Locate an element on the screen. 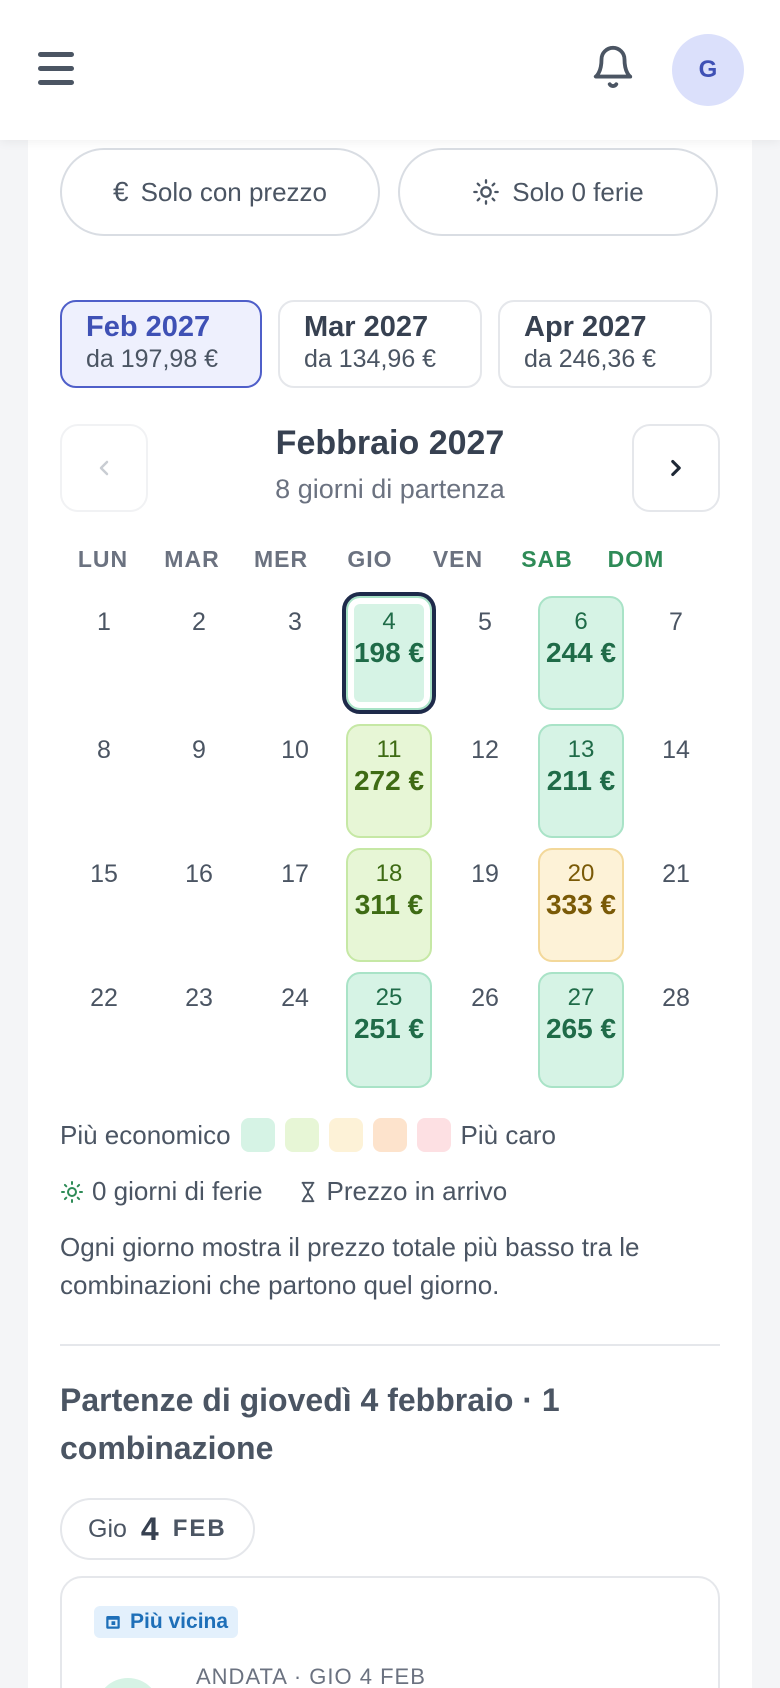  legend-zero-days-label: 0 giorni di ferie is located at coordinates (177, 1191).